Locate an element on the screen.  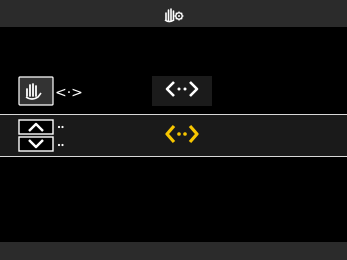
value-selector-selected is located at coordinates (182, 136).